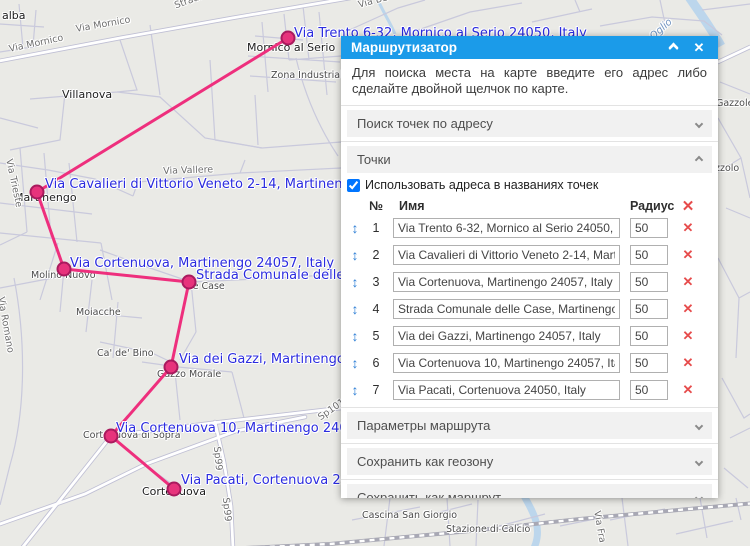  I want to click on point-number: 5, so click(376, 336).